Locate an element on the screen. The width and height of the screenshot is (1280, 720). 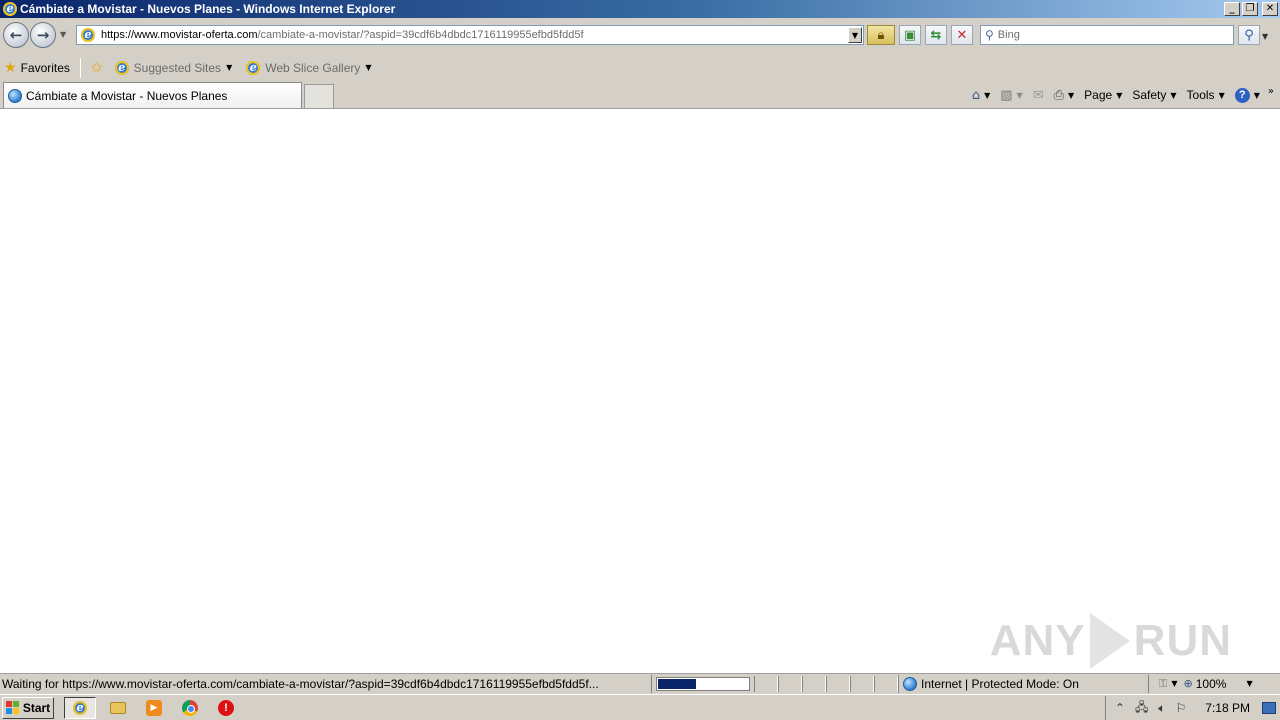
favorites-star-icon: ★ is located at coordinates (10, 67).